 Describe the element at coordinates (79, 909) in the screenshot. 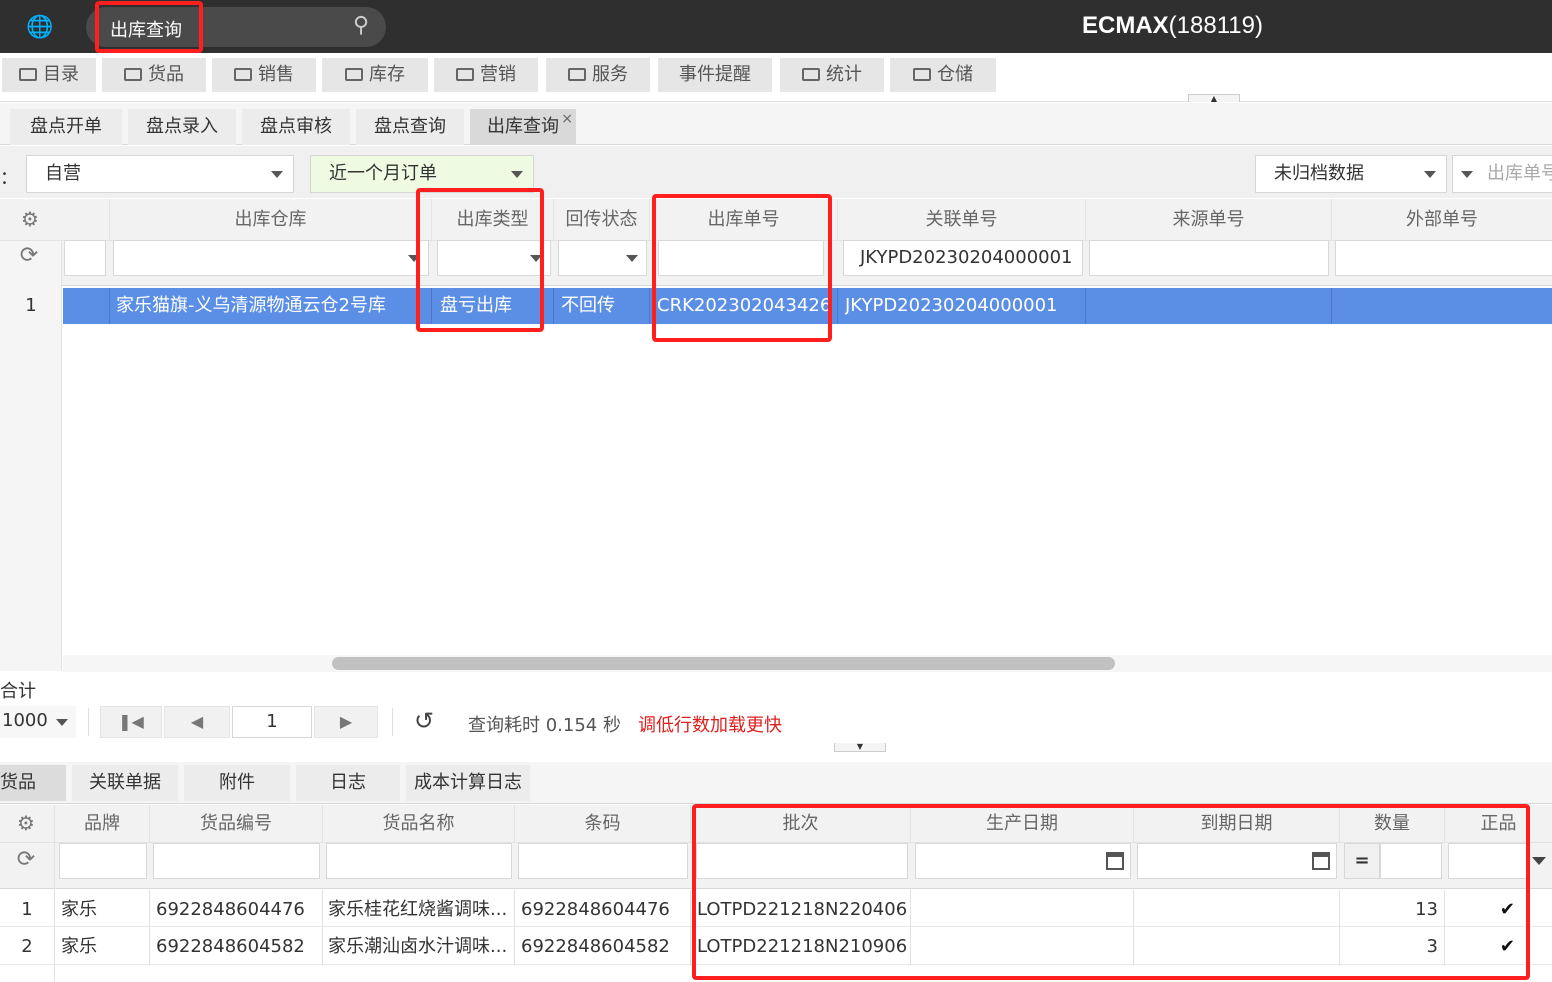

I see `cell-brand: 家乐` at that location.